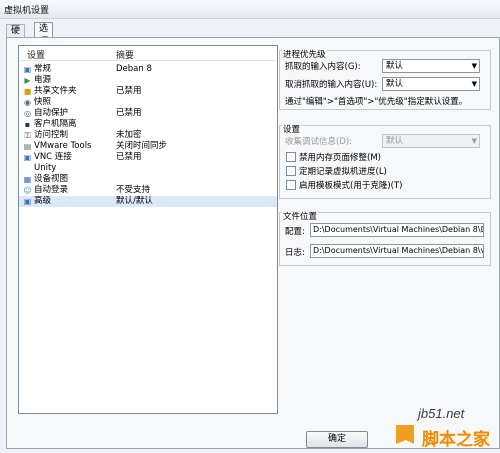 The height and width of the screenshot is (453, 500). I want to click on watermark-logo-icon, so click(405, 435).